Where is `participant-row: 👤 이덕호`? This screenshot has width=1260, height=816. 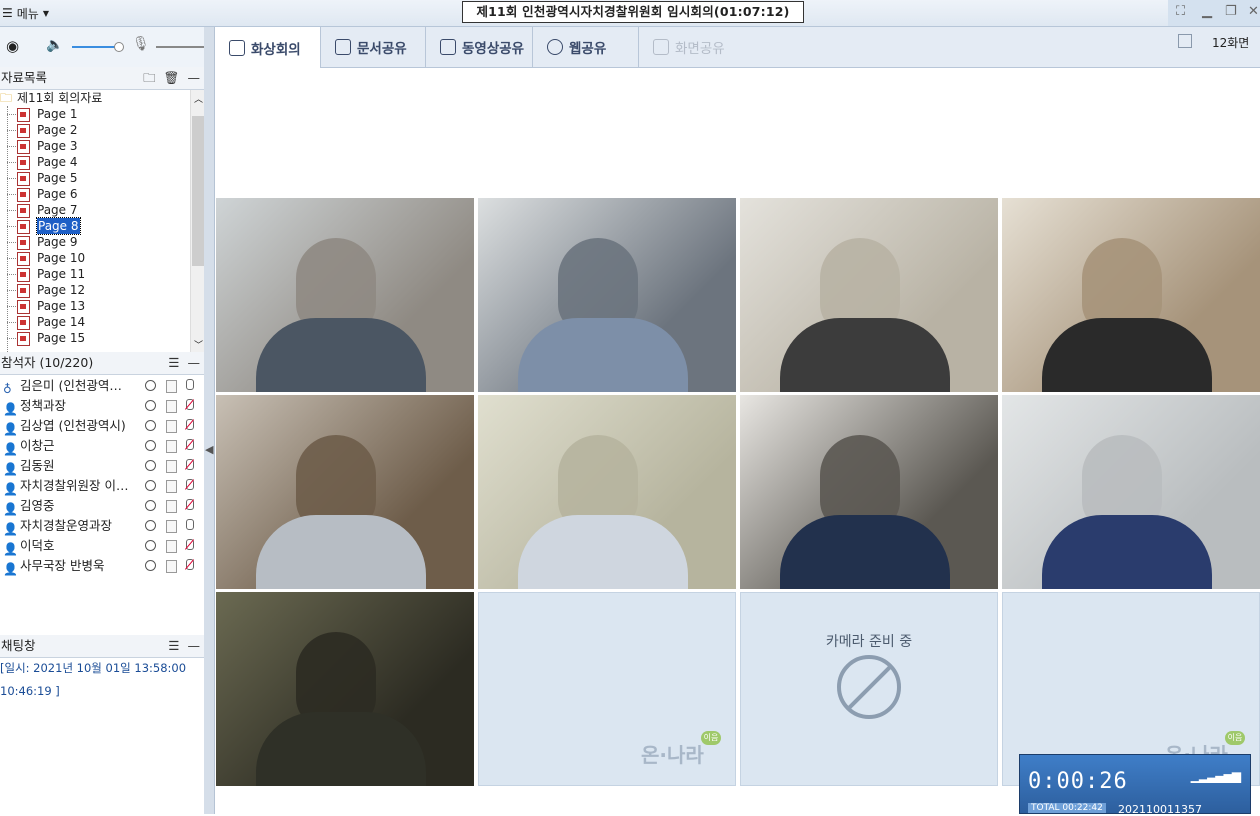 participant-row: 👤 이덕호 is located at coordinates (102, 546).